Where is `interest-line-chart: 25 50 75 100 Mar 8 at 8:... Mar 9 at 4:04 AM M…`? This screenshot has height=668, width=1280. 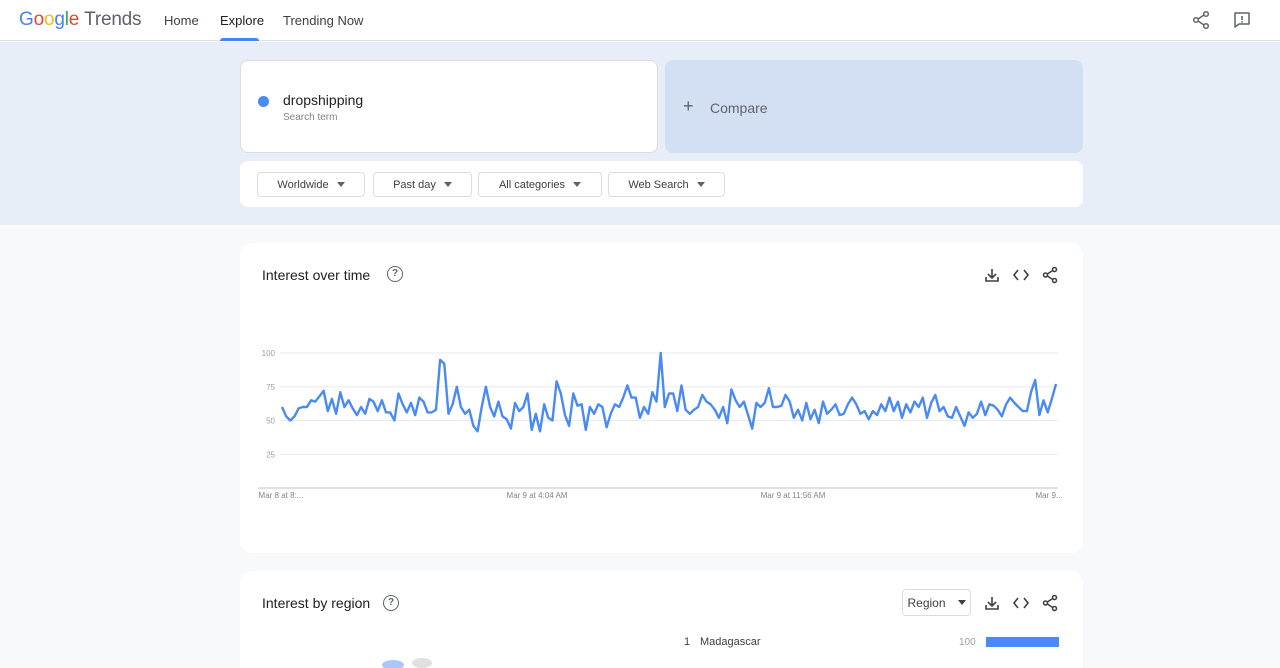
interest-line-chart: 25 50 75 100 Mar 8 at 8:... Mar 9 at 4:04 AM M… is located at coordinates (660, 424).